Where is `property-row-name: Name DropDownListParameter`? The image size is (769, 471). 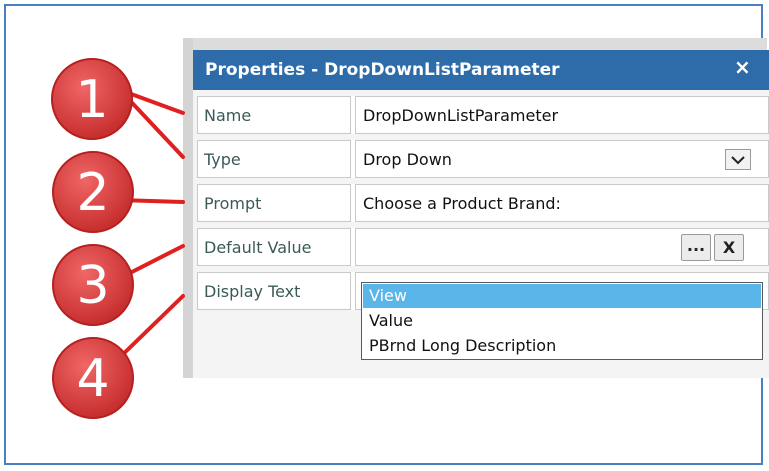
property-row-name: Name DropDownListParameter is located at coordinates (483, 115).